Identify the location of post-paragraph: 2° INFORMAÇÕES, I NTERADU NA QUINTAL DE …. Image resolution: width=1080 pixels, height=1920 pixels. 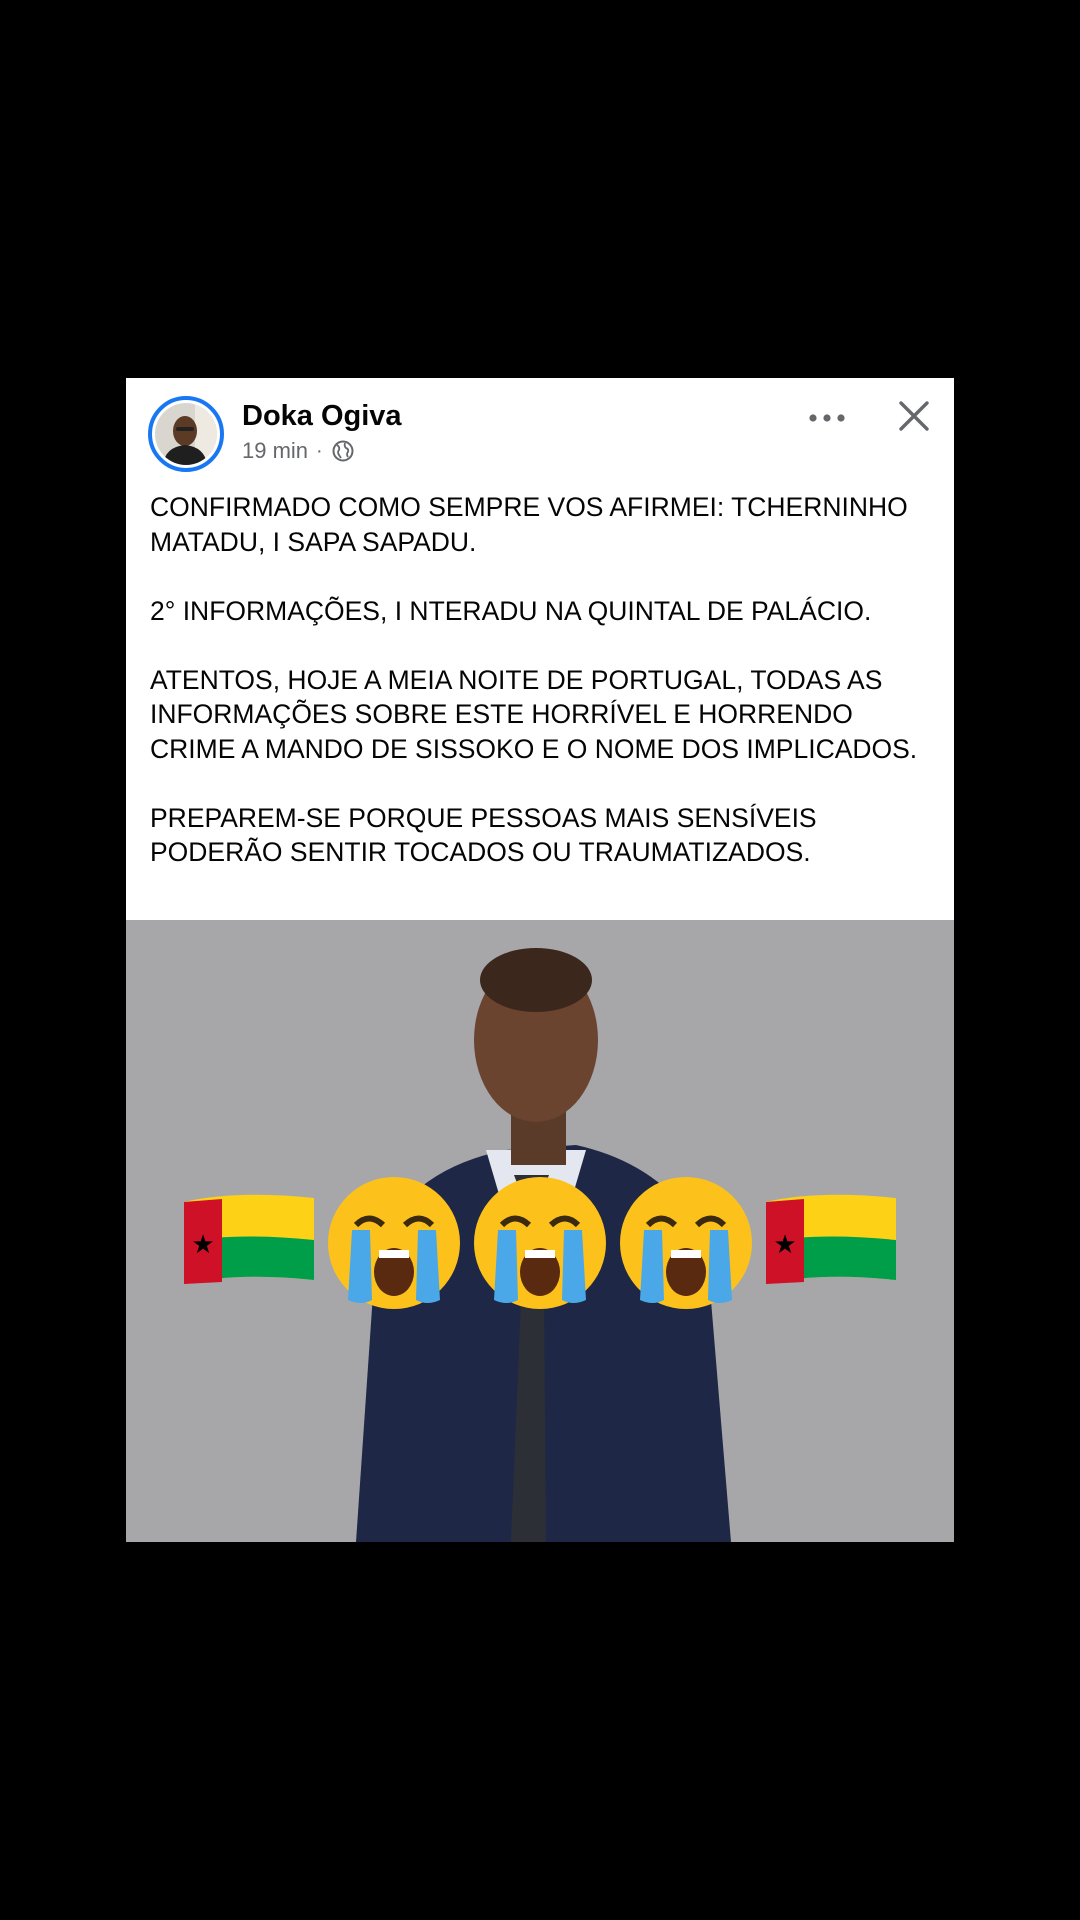
(511, 610).